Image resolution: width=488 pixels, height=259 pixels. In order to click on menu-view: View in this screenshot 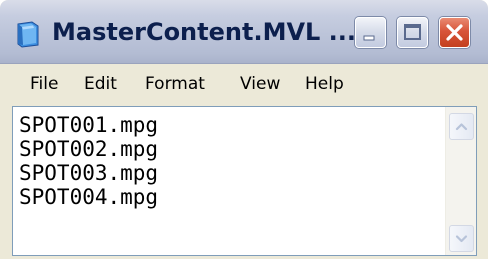, I will do `click(260, 84)`.